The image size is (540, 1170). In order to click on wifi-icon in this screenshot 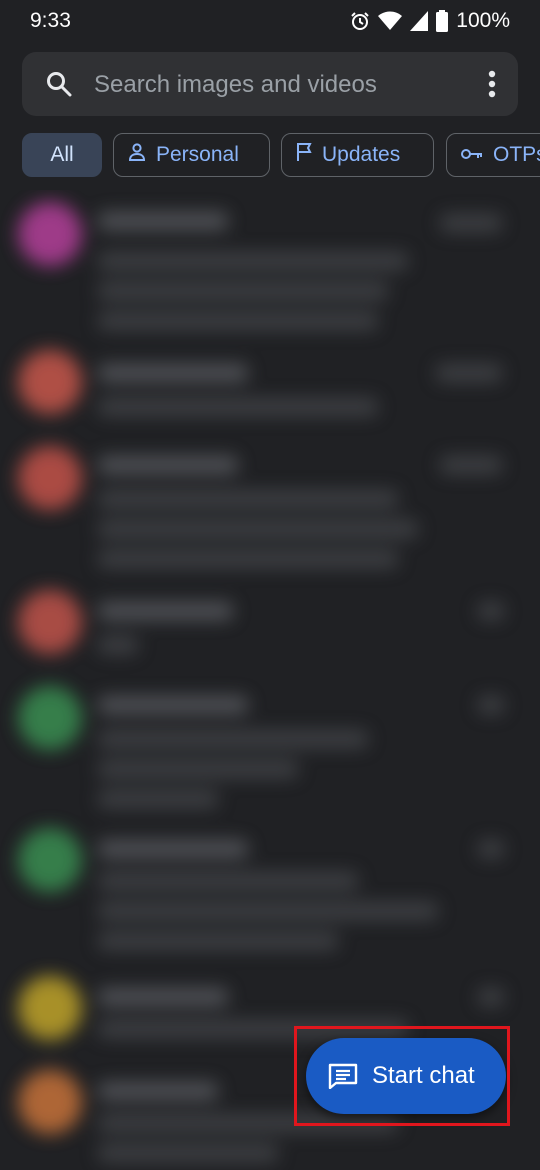, I will do `click(390, 21)`.